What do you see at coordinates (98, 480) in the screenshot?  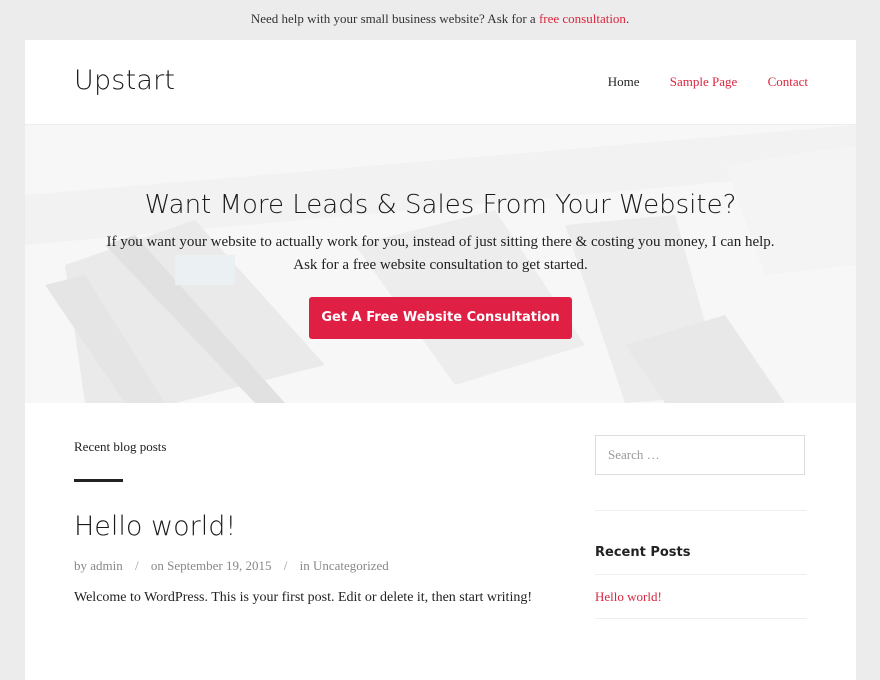 I see `section-divider` at bounding box center [98, 480].